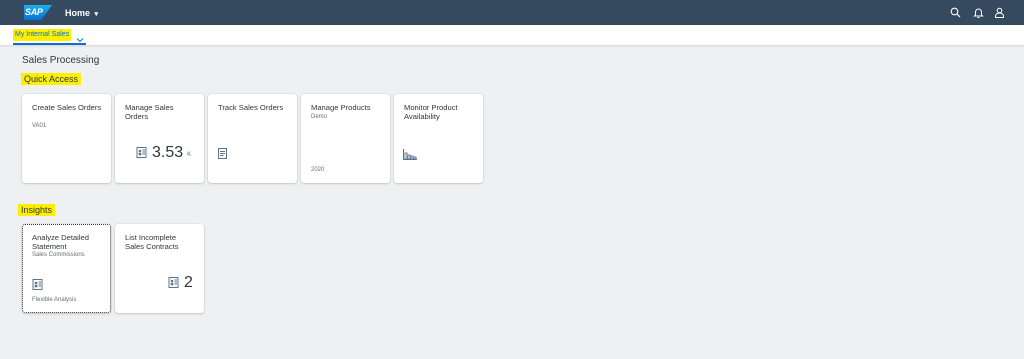  Describe the element at coordinates (67, 107) in the screenshot. I see `tile-title: Create Sales Orders` at that location.